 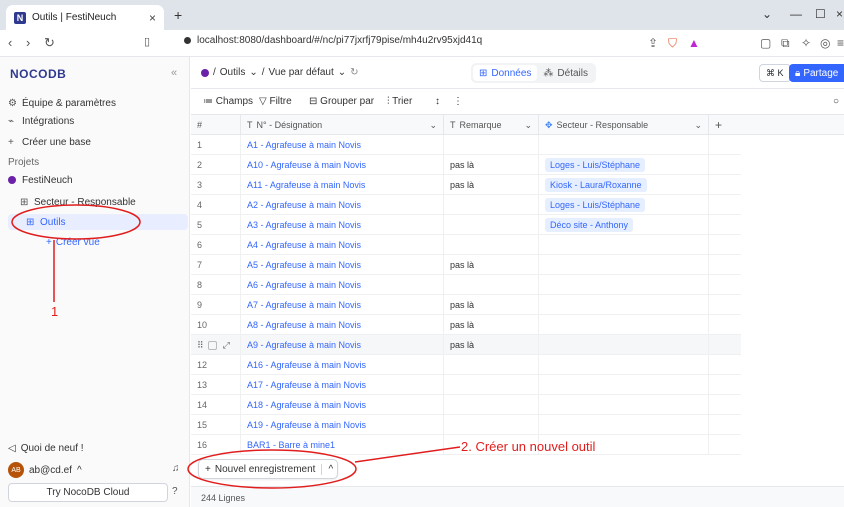 I want to click on help-icon: ?, so click(x=175, y=491).